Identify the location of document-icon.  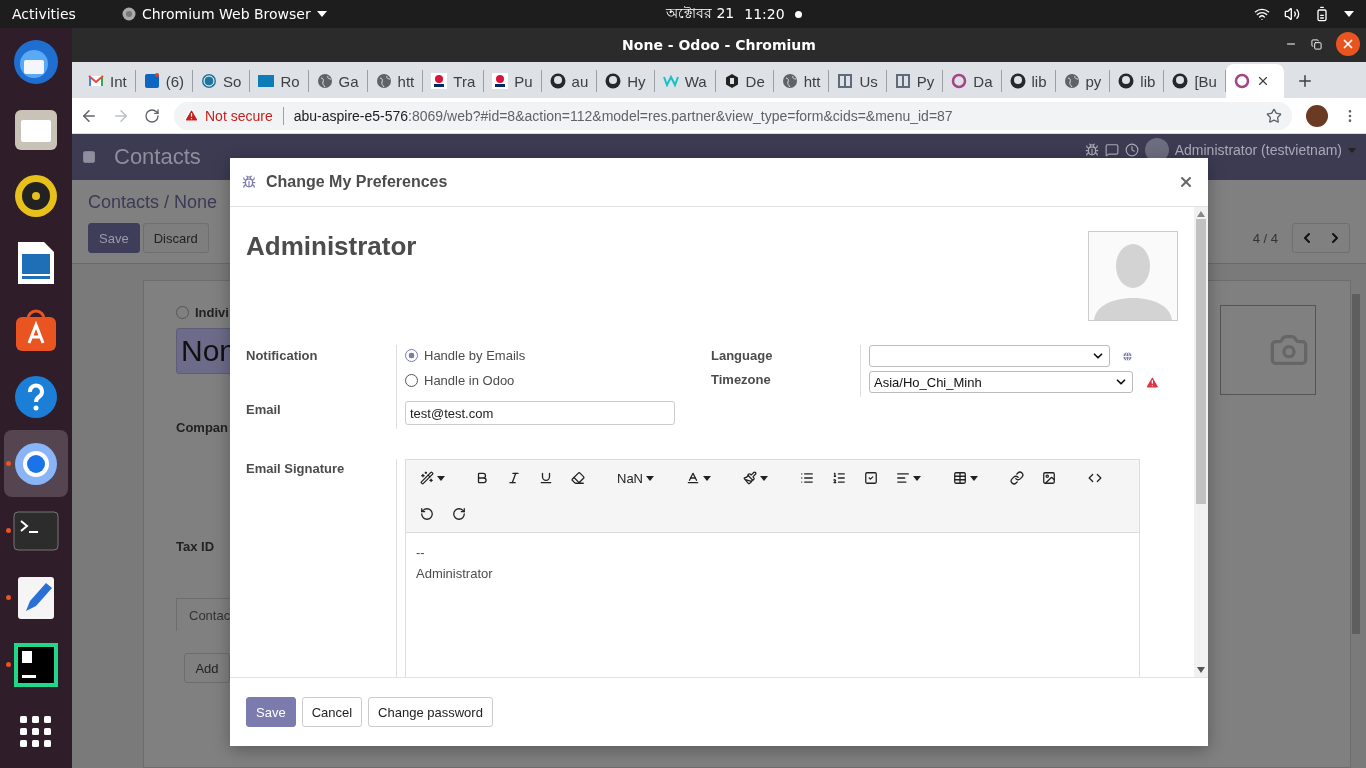
(36, 262).